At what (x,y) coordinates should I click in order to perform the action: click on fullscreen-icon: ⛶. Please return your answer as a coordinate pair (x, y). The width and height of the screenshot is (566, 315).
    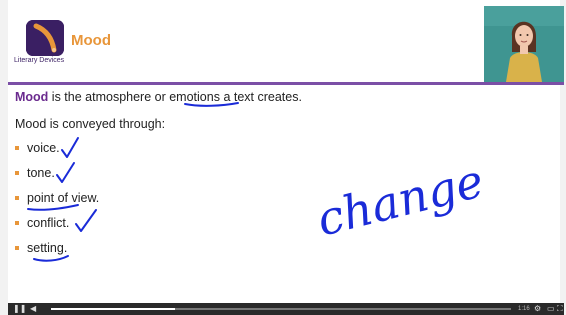
    Looking at the image, I should click on (560, 309).